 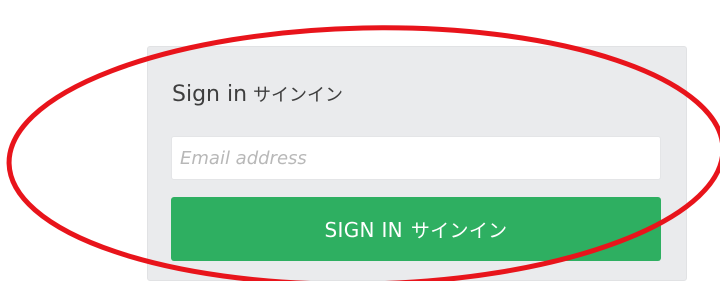 I want to click on sign-in-button-jp-label: サインイン, so click(x=459, y=230).